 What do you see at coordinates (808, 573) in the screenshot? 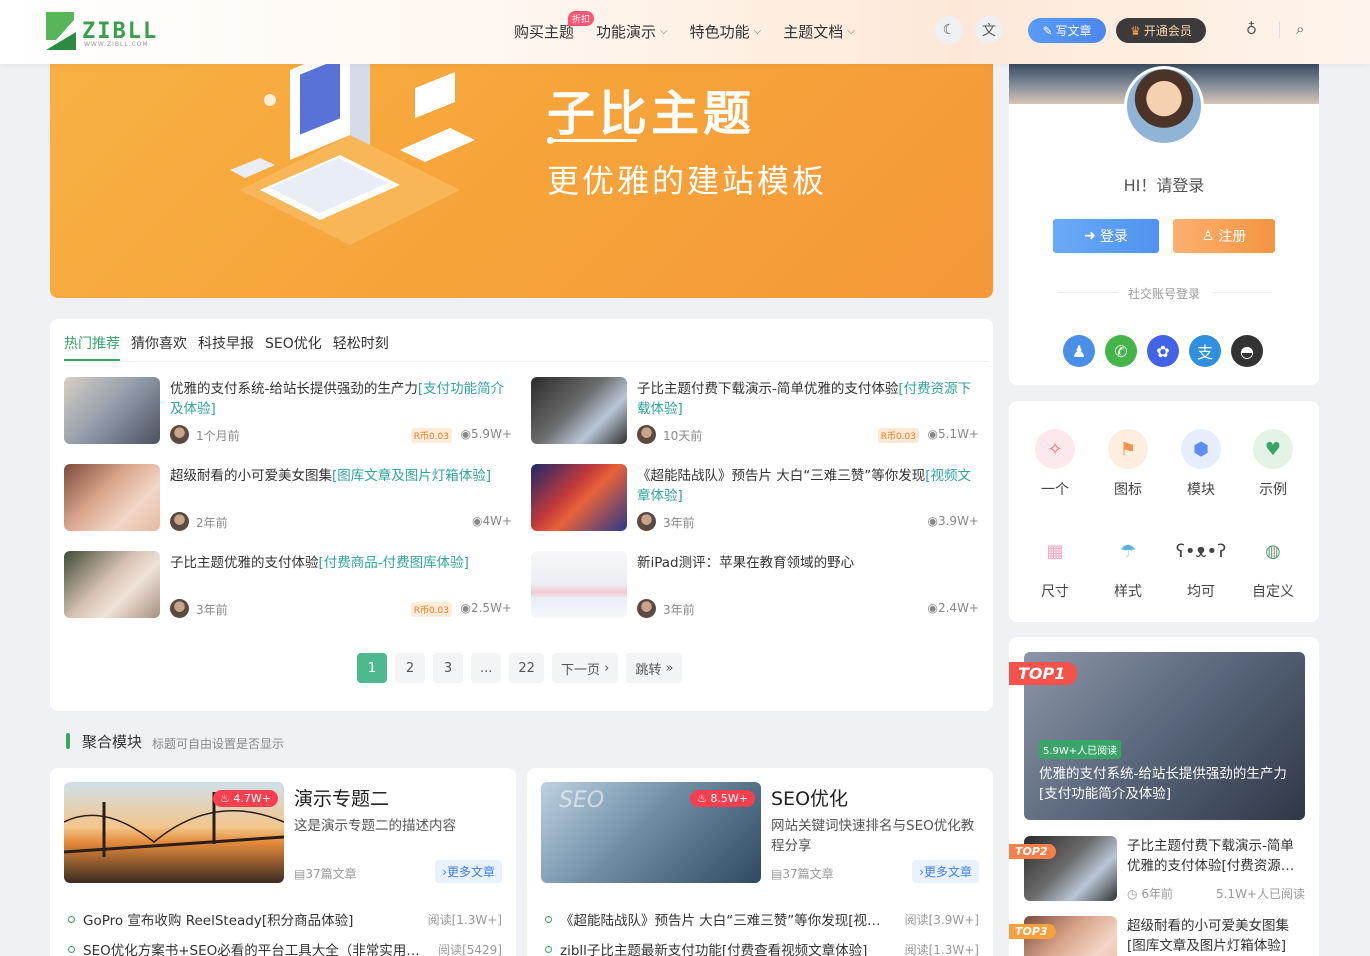
I see `post-title: 新iPad测评：苹果在教育领域的野心` at bounding box center [808, 573].